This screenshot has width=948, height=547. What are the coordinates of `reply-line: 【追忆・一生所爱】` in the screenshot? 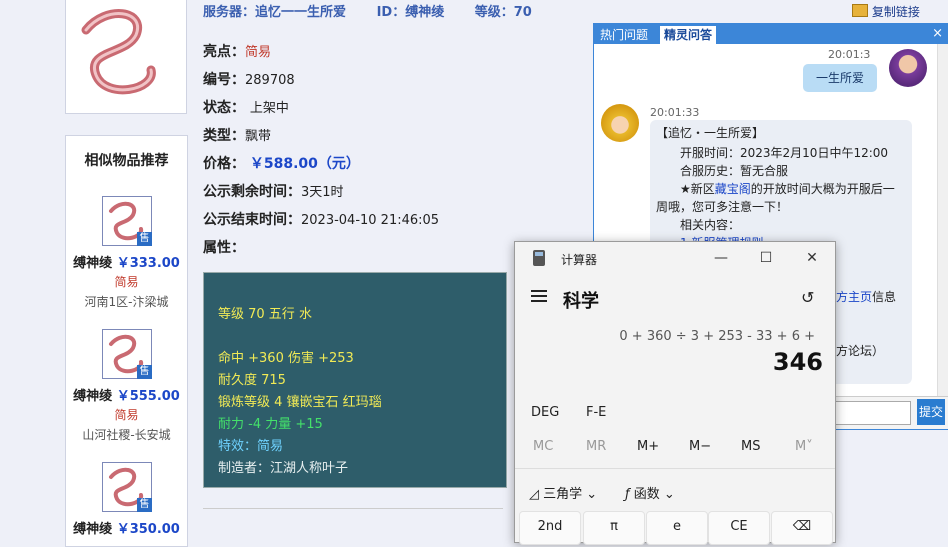 It's located at (710, 133).